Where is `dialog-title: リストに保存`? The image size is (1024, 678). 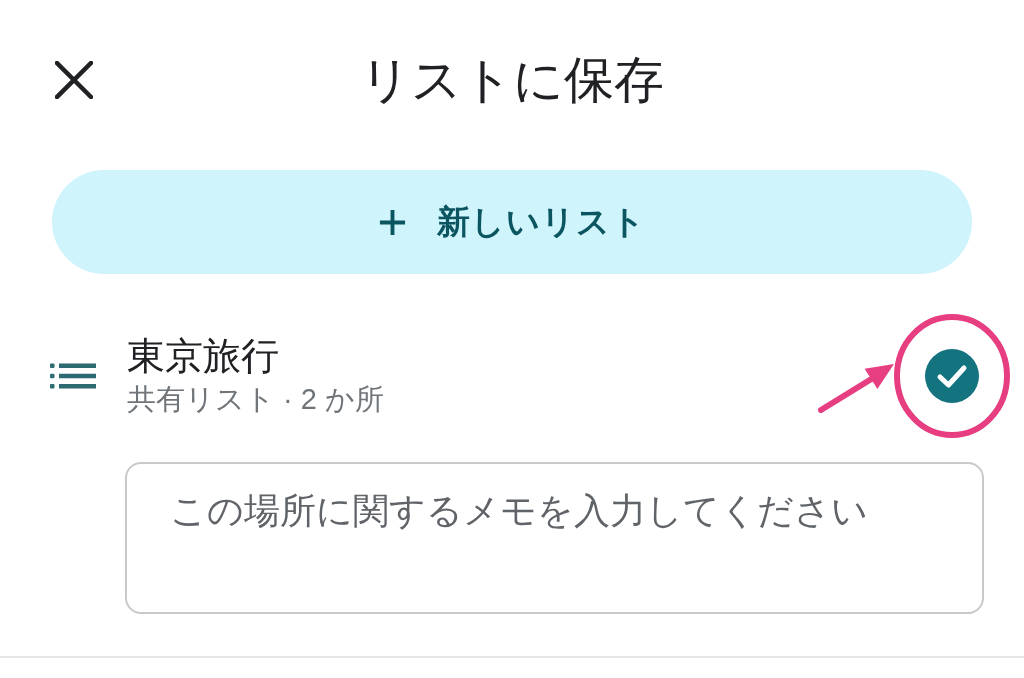 dialog-title: リストに保存 is located at coordinates (512, 80).